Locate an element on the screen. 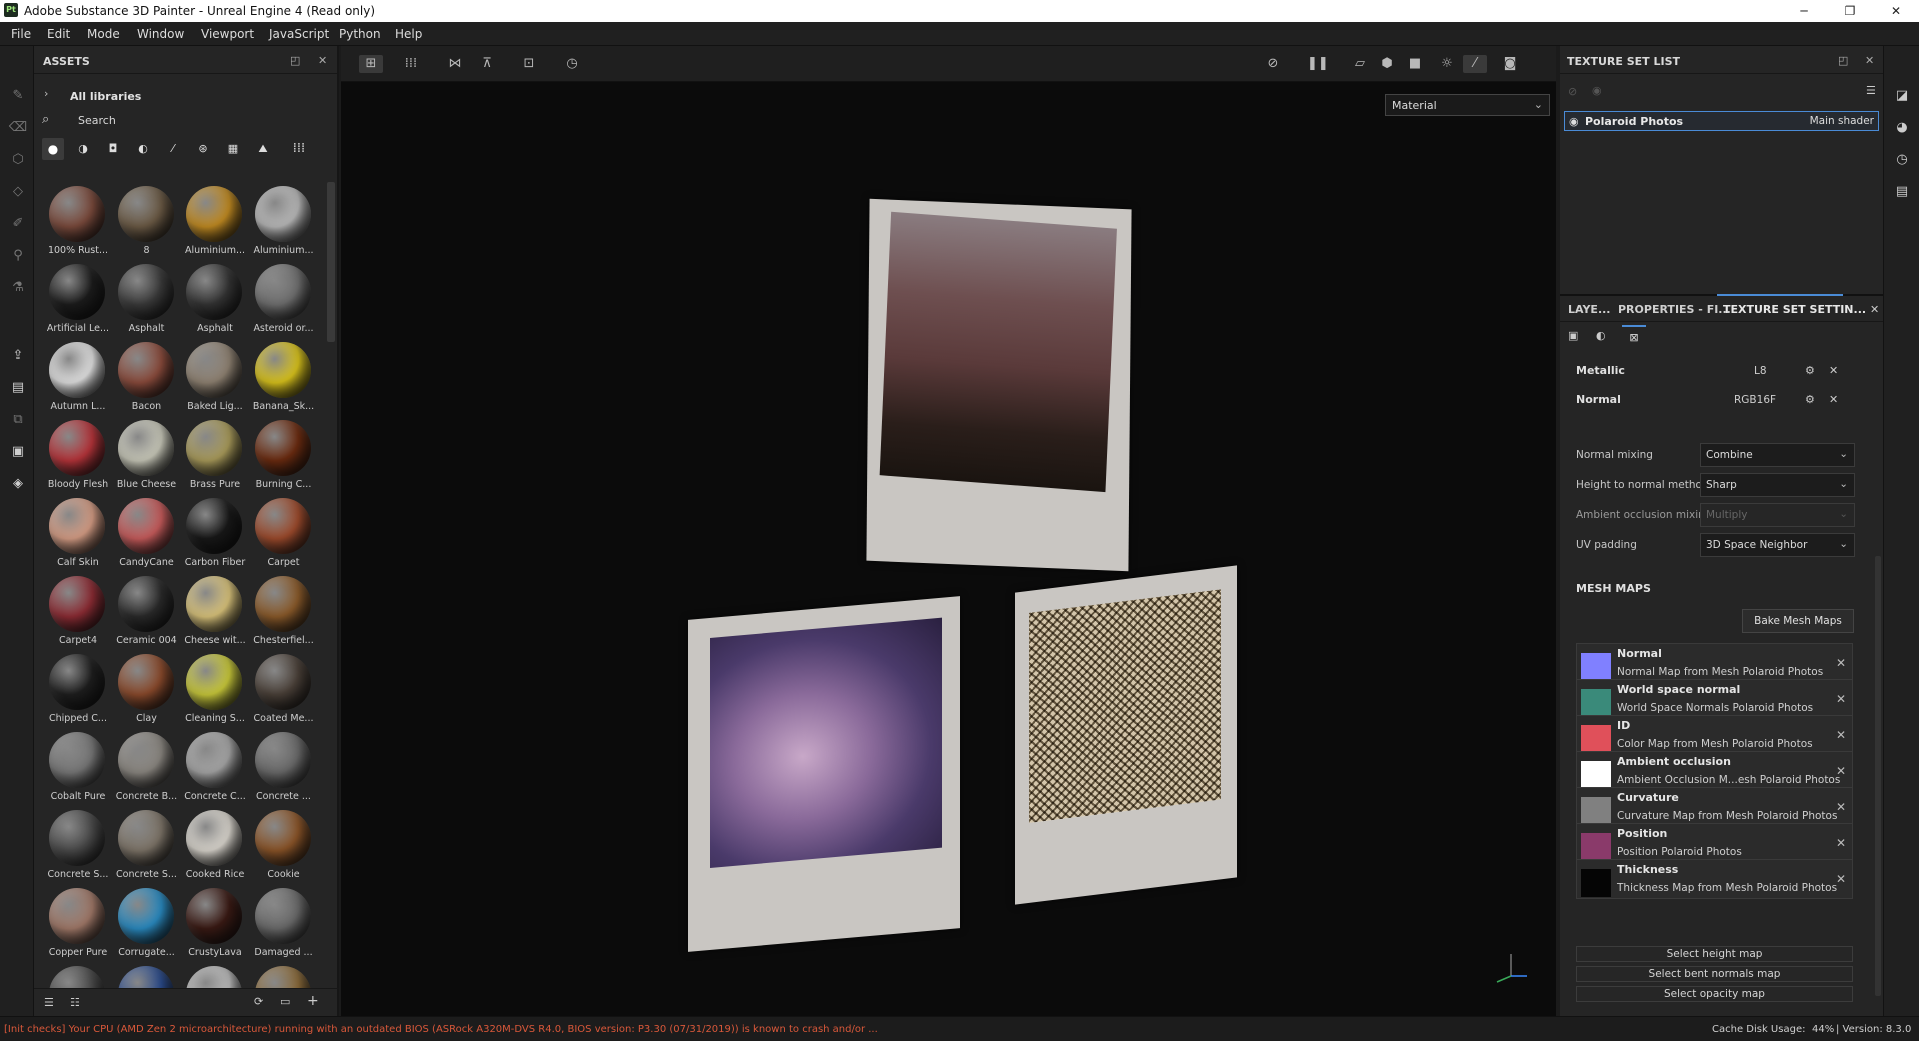 This screenshot has width=1919, height=1041. chevron-right-icon: › is located at coordinates (46, 93).